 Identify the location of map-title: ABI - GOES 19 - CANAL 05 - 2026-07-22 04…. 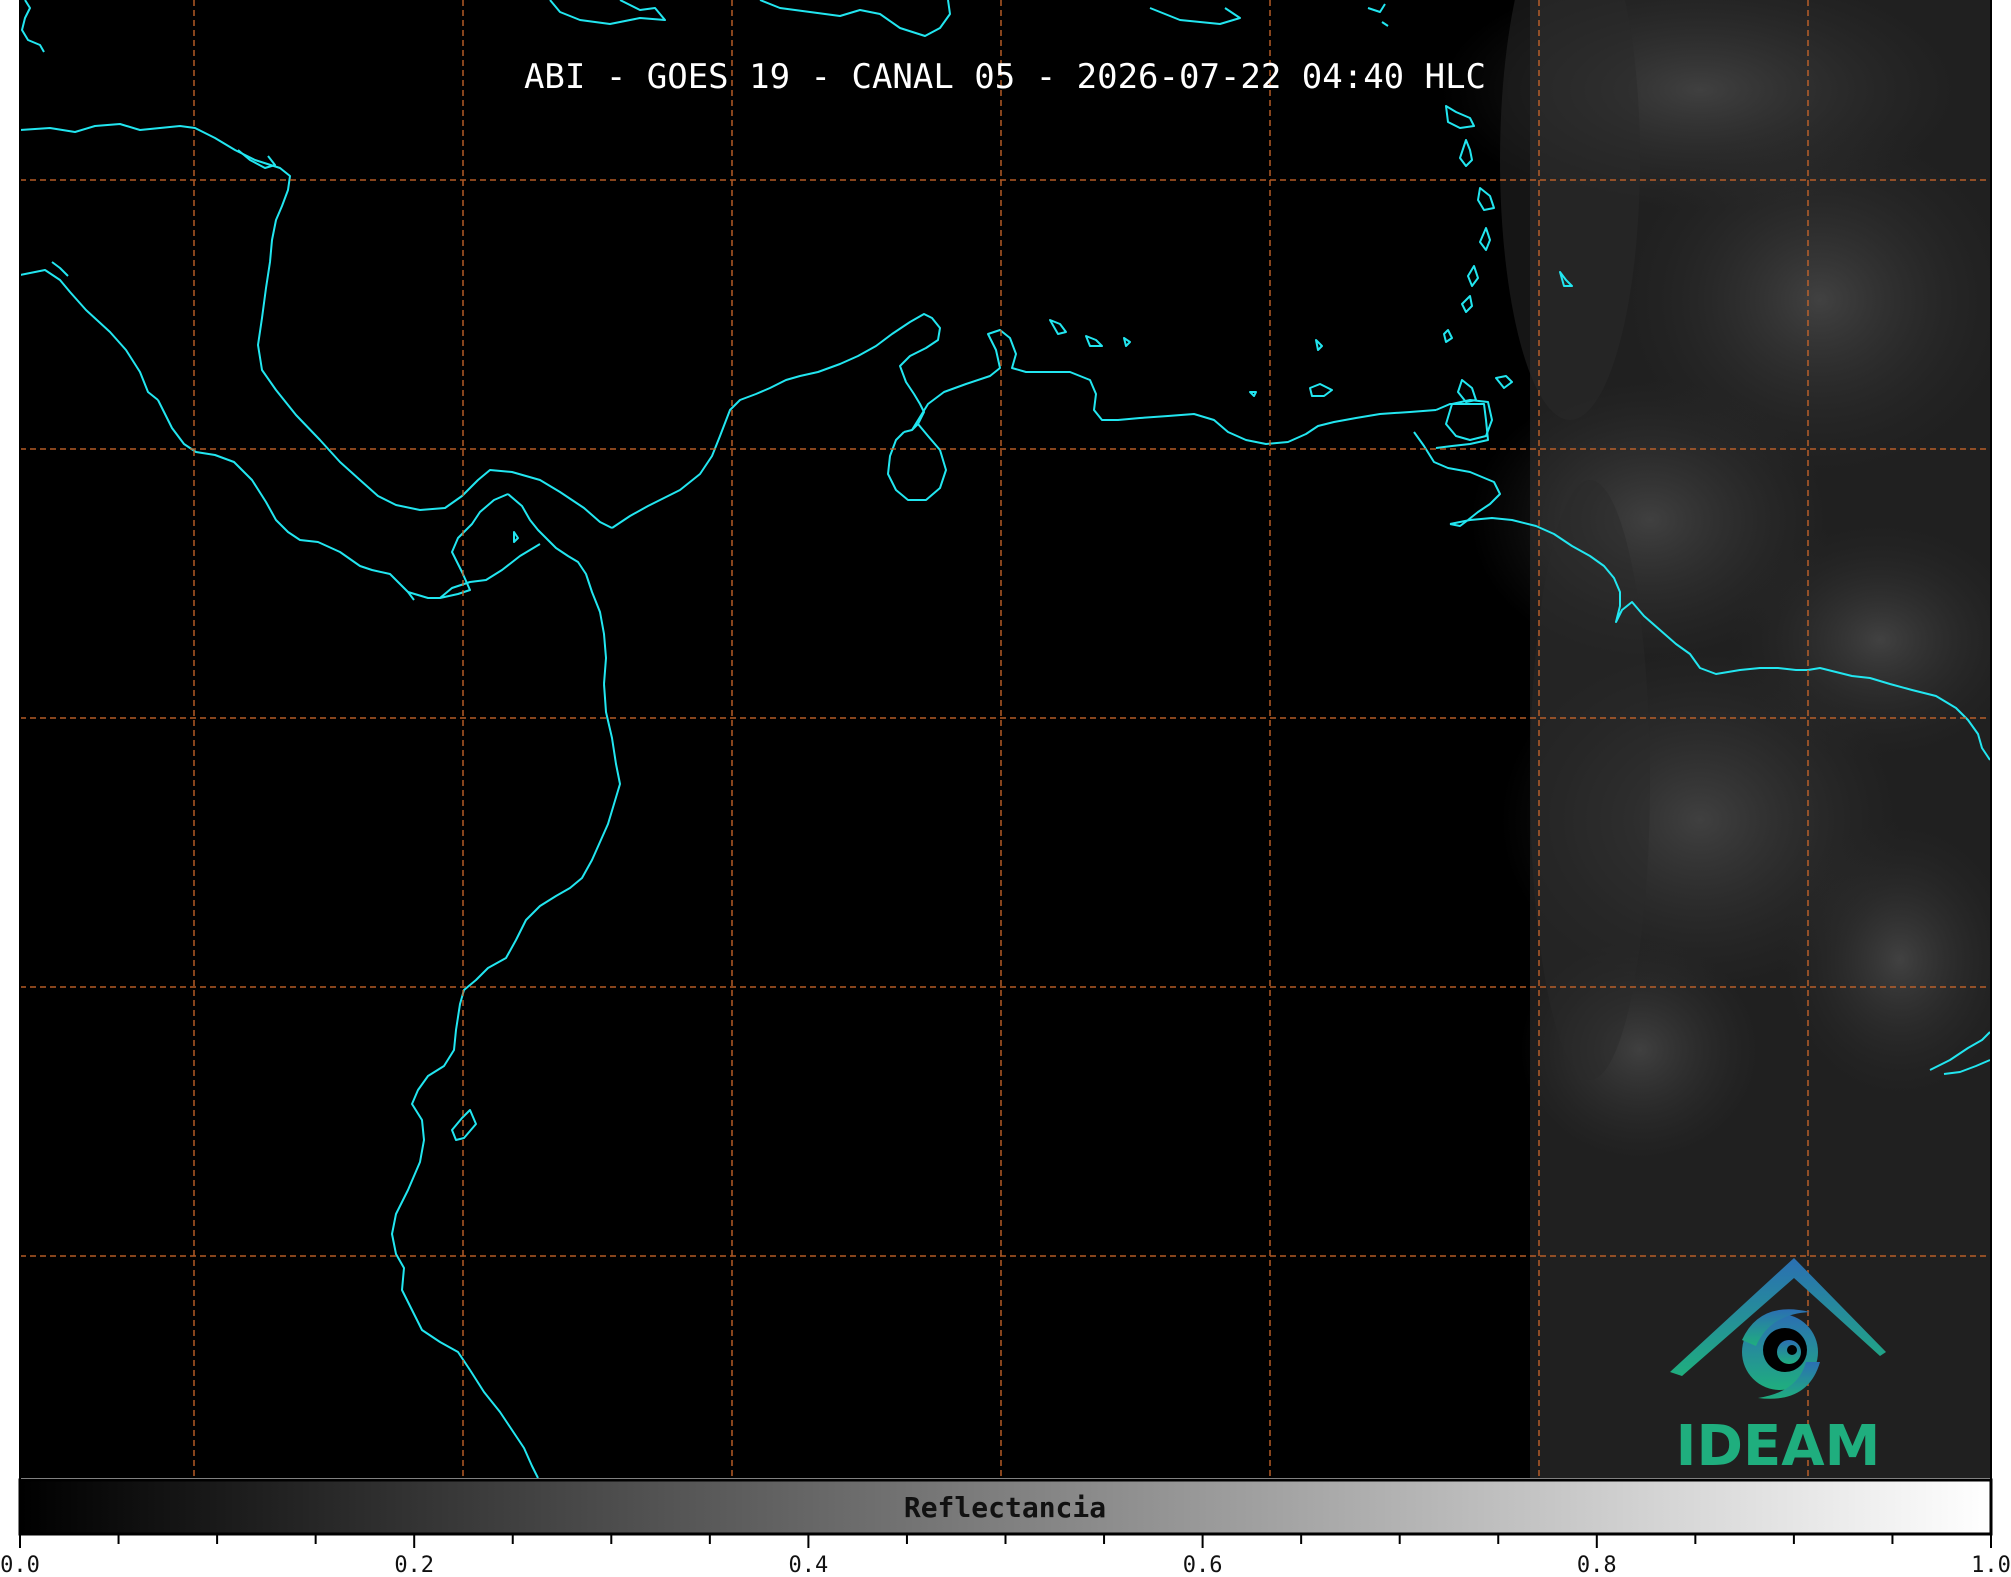
(1005, 77).